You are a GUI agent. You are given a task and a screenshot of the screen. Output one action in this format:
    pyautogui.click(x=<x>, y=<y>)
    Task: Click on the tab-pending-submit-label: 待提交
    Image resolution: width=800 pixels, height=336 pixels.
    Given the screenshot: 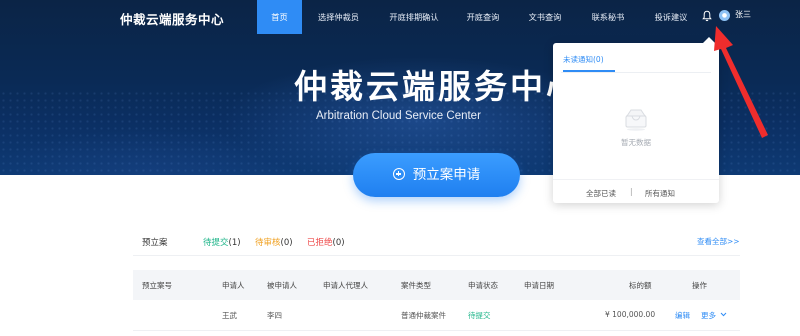 What is the action you would take?
    pyautogui.click(x=216, y=243)
    